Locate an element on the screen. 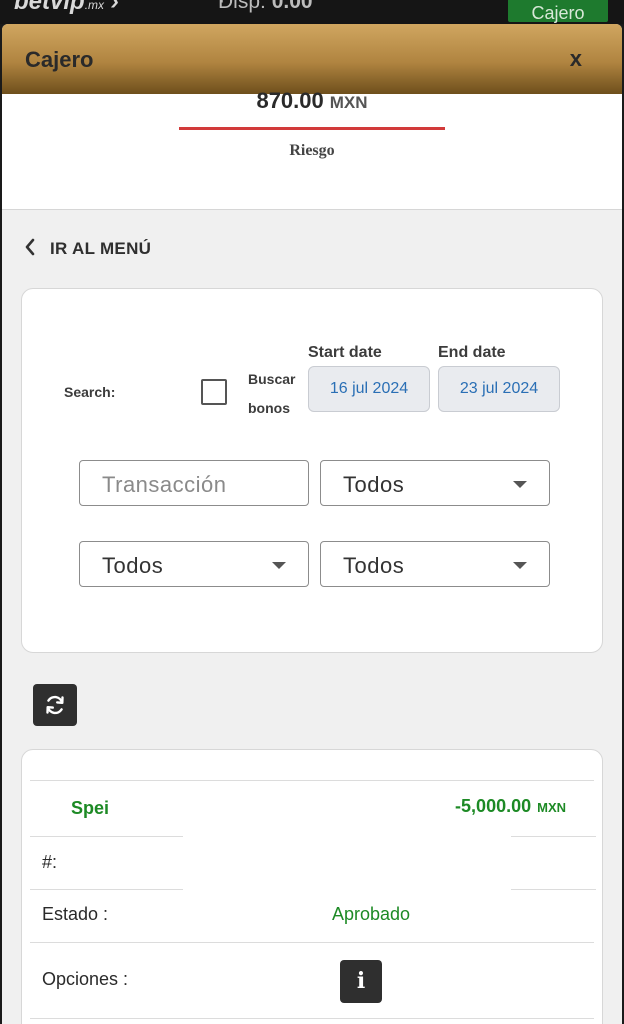 This screenshot has width=624, height=1024. info-icon: i is located at coordinates (361, 981).